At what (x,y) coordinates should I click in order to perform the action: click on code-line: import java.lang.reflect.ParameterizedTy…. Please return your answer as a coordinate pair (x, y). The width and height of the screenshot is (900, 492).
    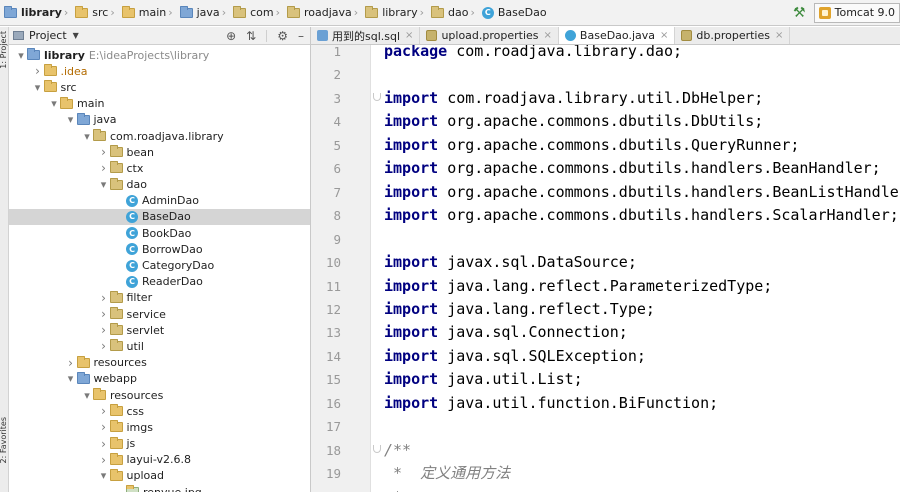
    Looking at the image, I should click on (578, 286).